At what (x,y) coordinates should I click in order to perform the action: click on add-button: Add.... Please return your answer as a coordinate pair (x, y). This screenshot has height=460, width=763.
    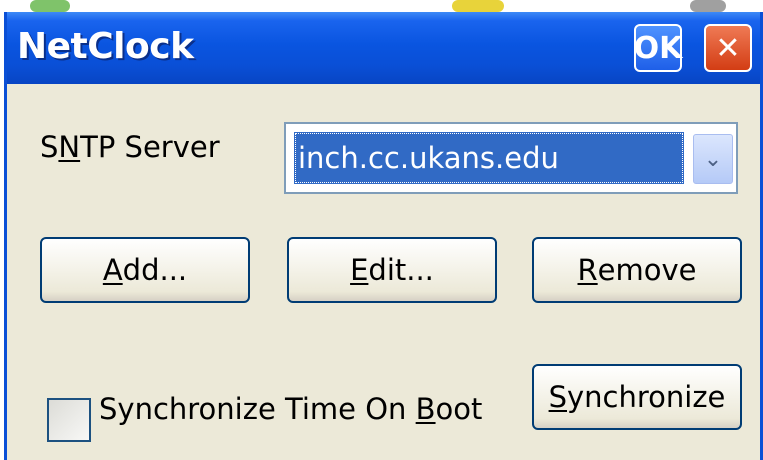
    Looking at the image, I should click on (145, 270).